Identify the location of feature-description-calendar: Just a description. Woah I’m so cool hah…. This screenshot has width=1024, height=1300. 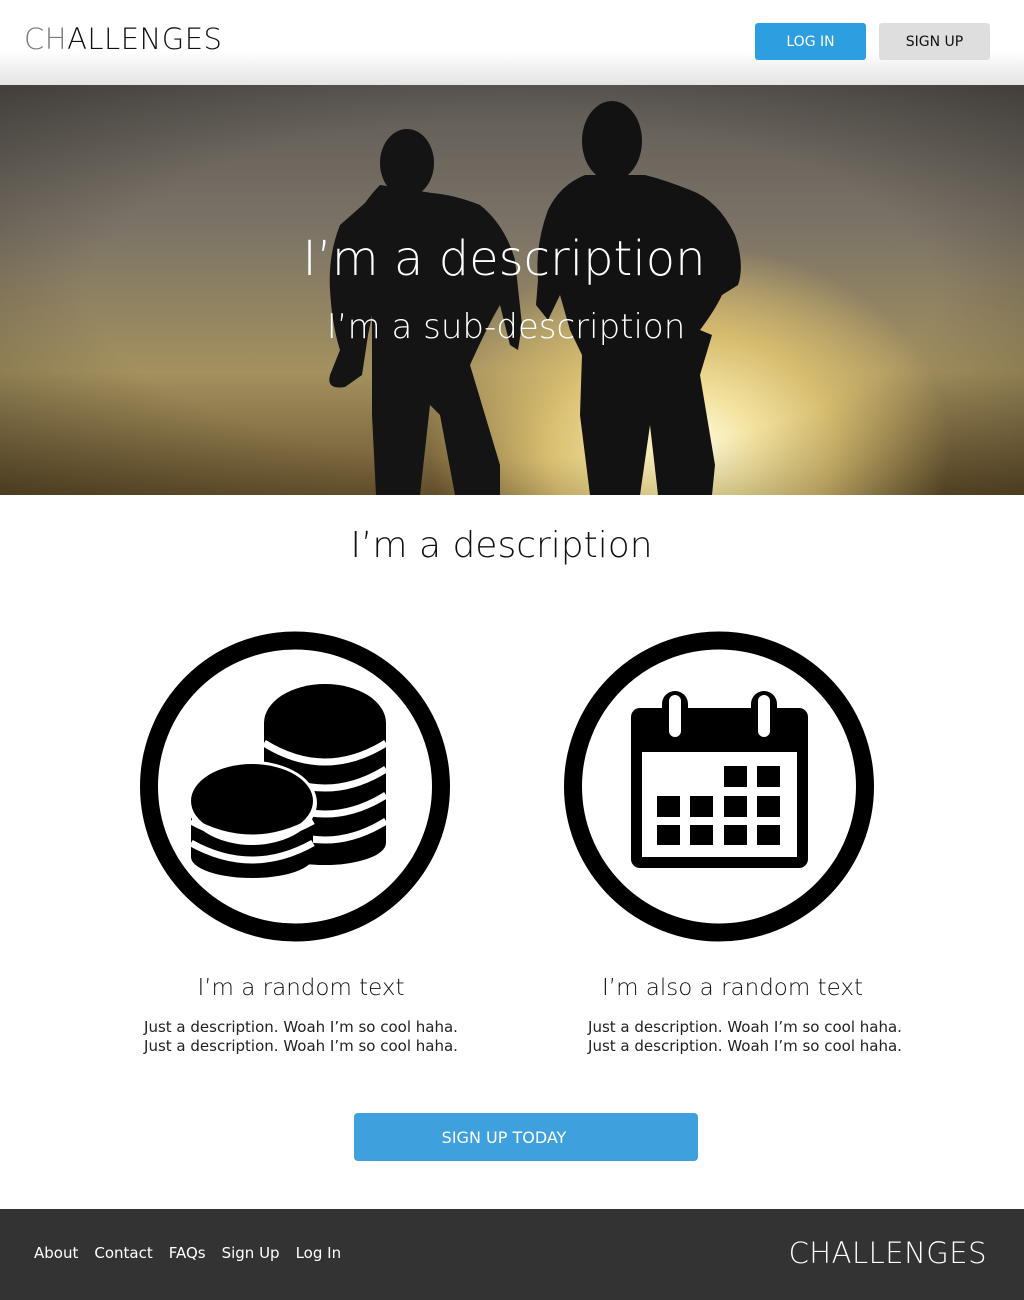
(745, 1036).